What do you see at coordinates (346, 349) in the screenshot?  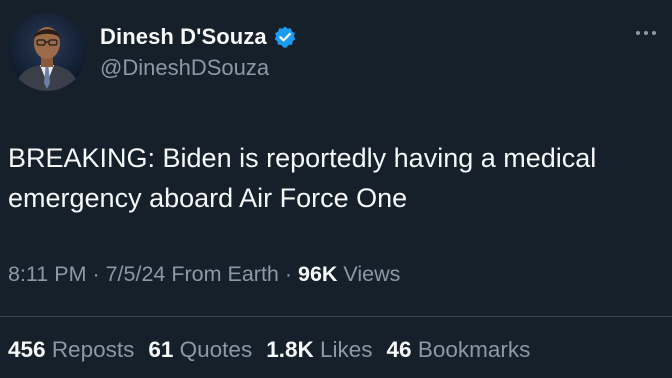 I see `likes-label: Likes` at bounding box center [346, 349].